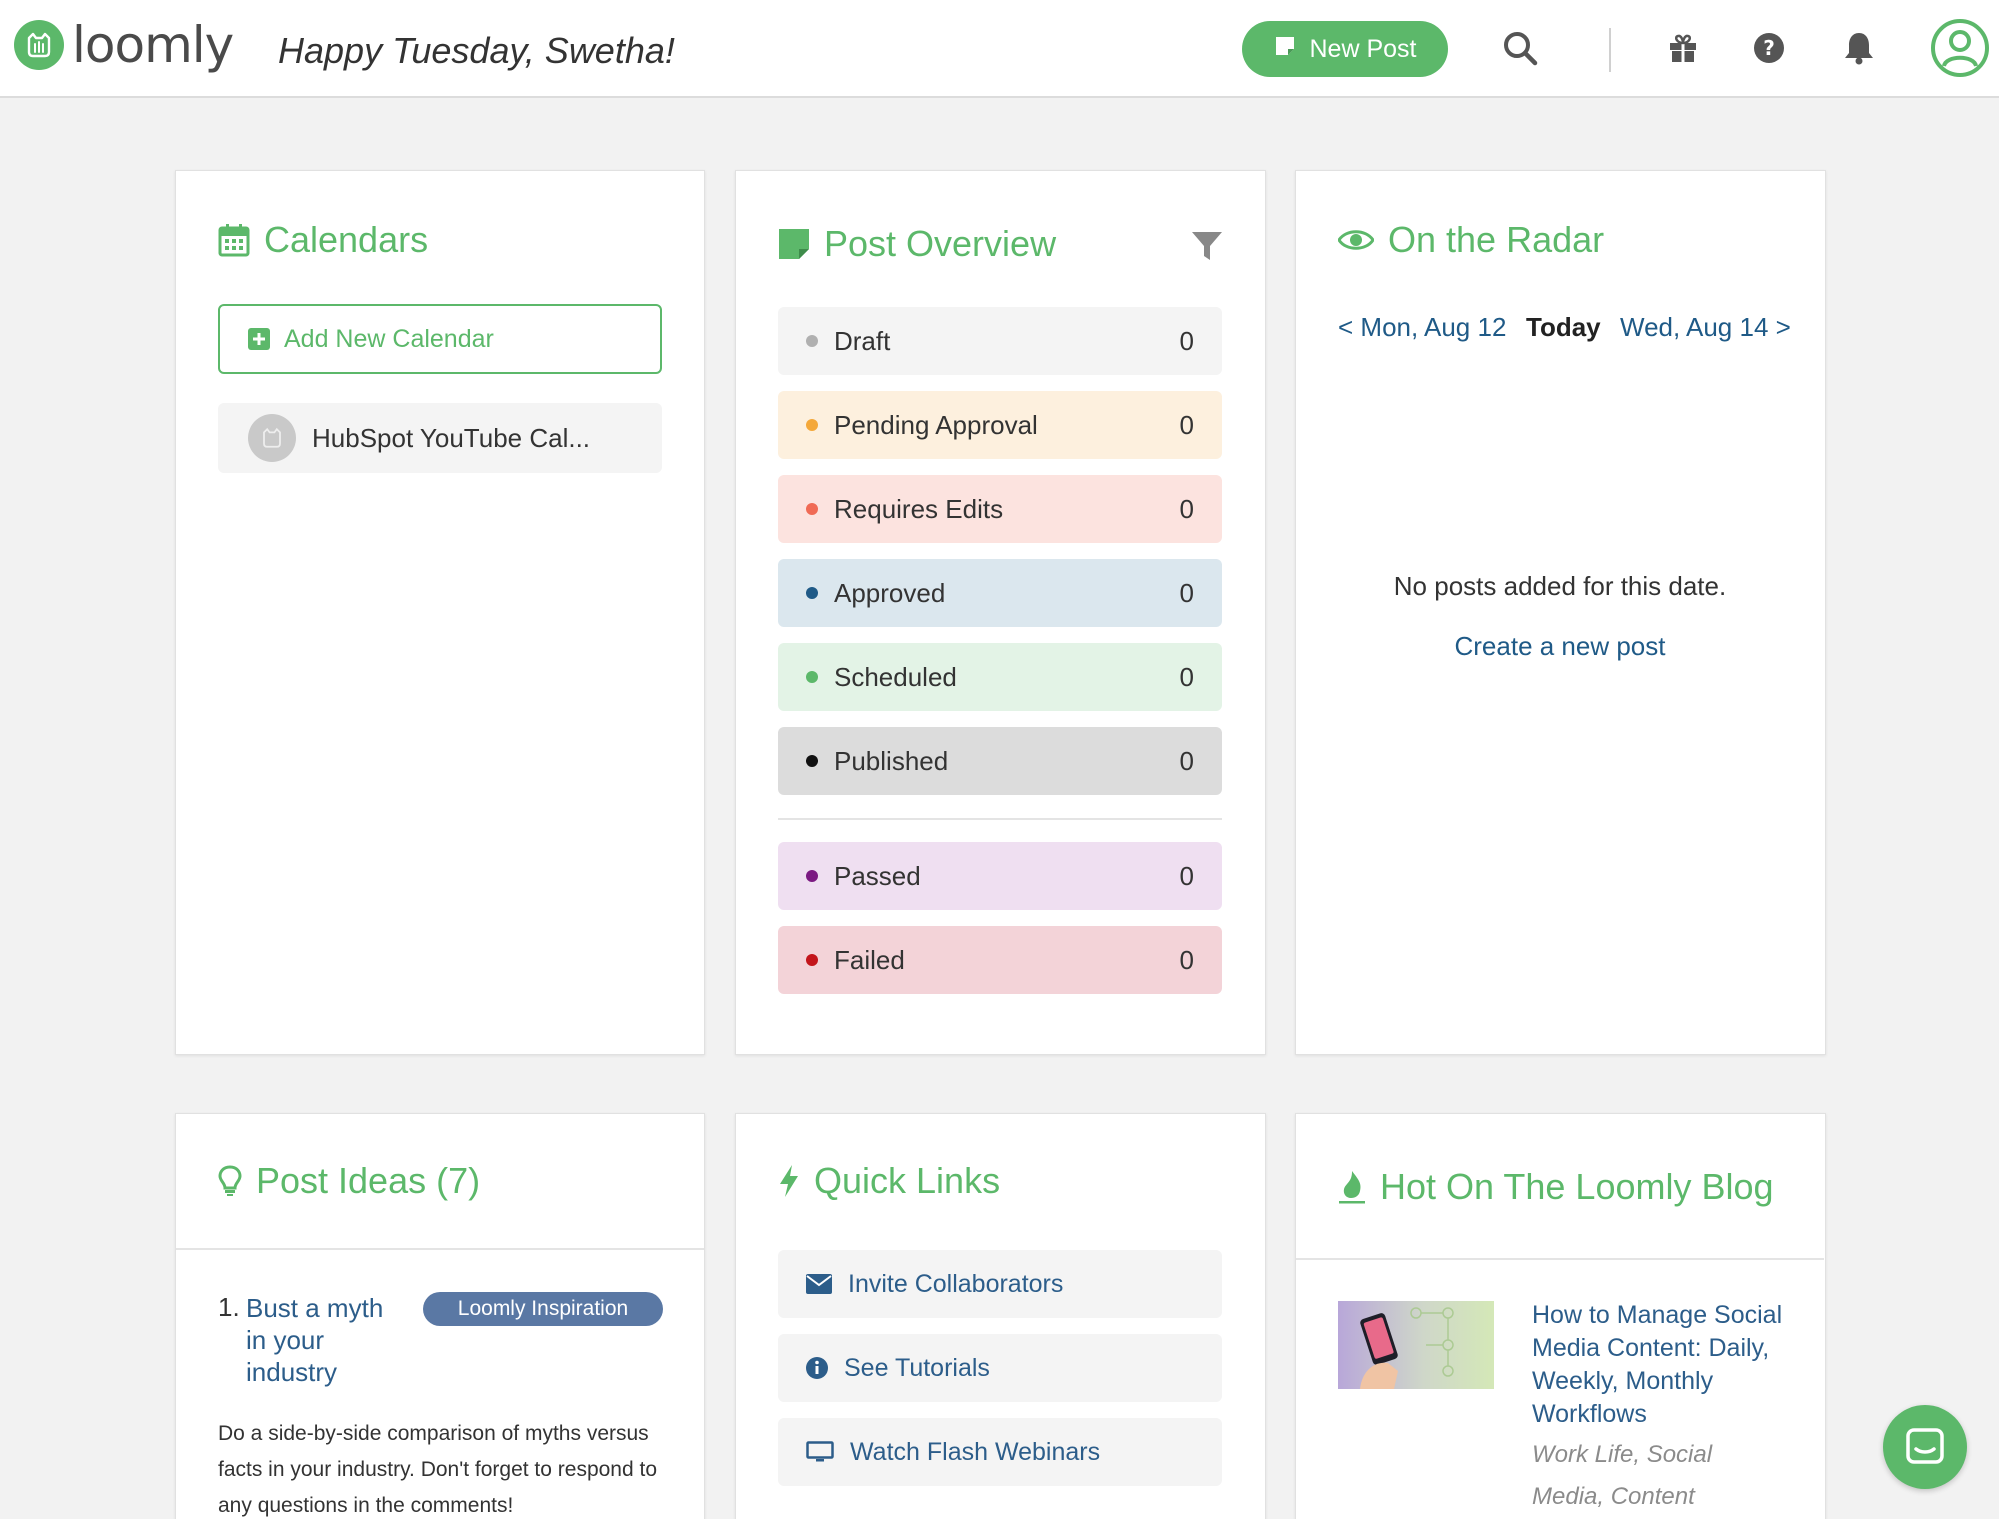 Image resolution: width=1999 pixels, height=1519 pixels. Describe the element at coordinates (820, 1451) in the screenshot. I see `monitor-icon` at that location.